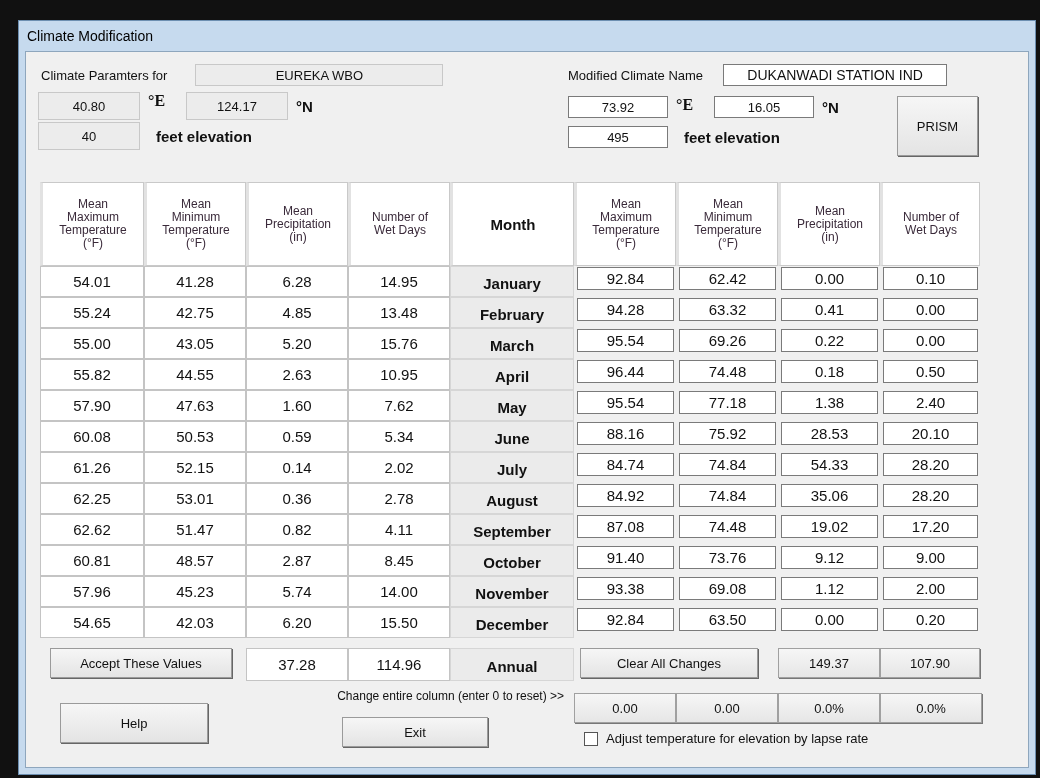 The width and height of the screenshot is (1040, 778). Describe the element at coordinates (727, 309) in the screenshot. I see `value-input: 63.32` at that location.